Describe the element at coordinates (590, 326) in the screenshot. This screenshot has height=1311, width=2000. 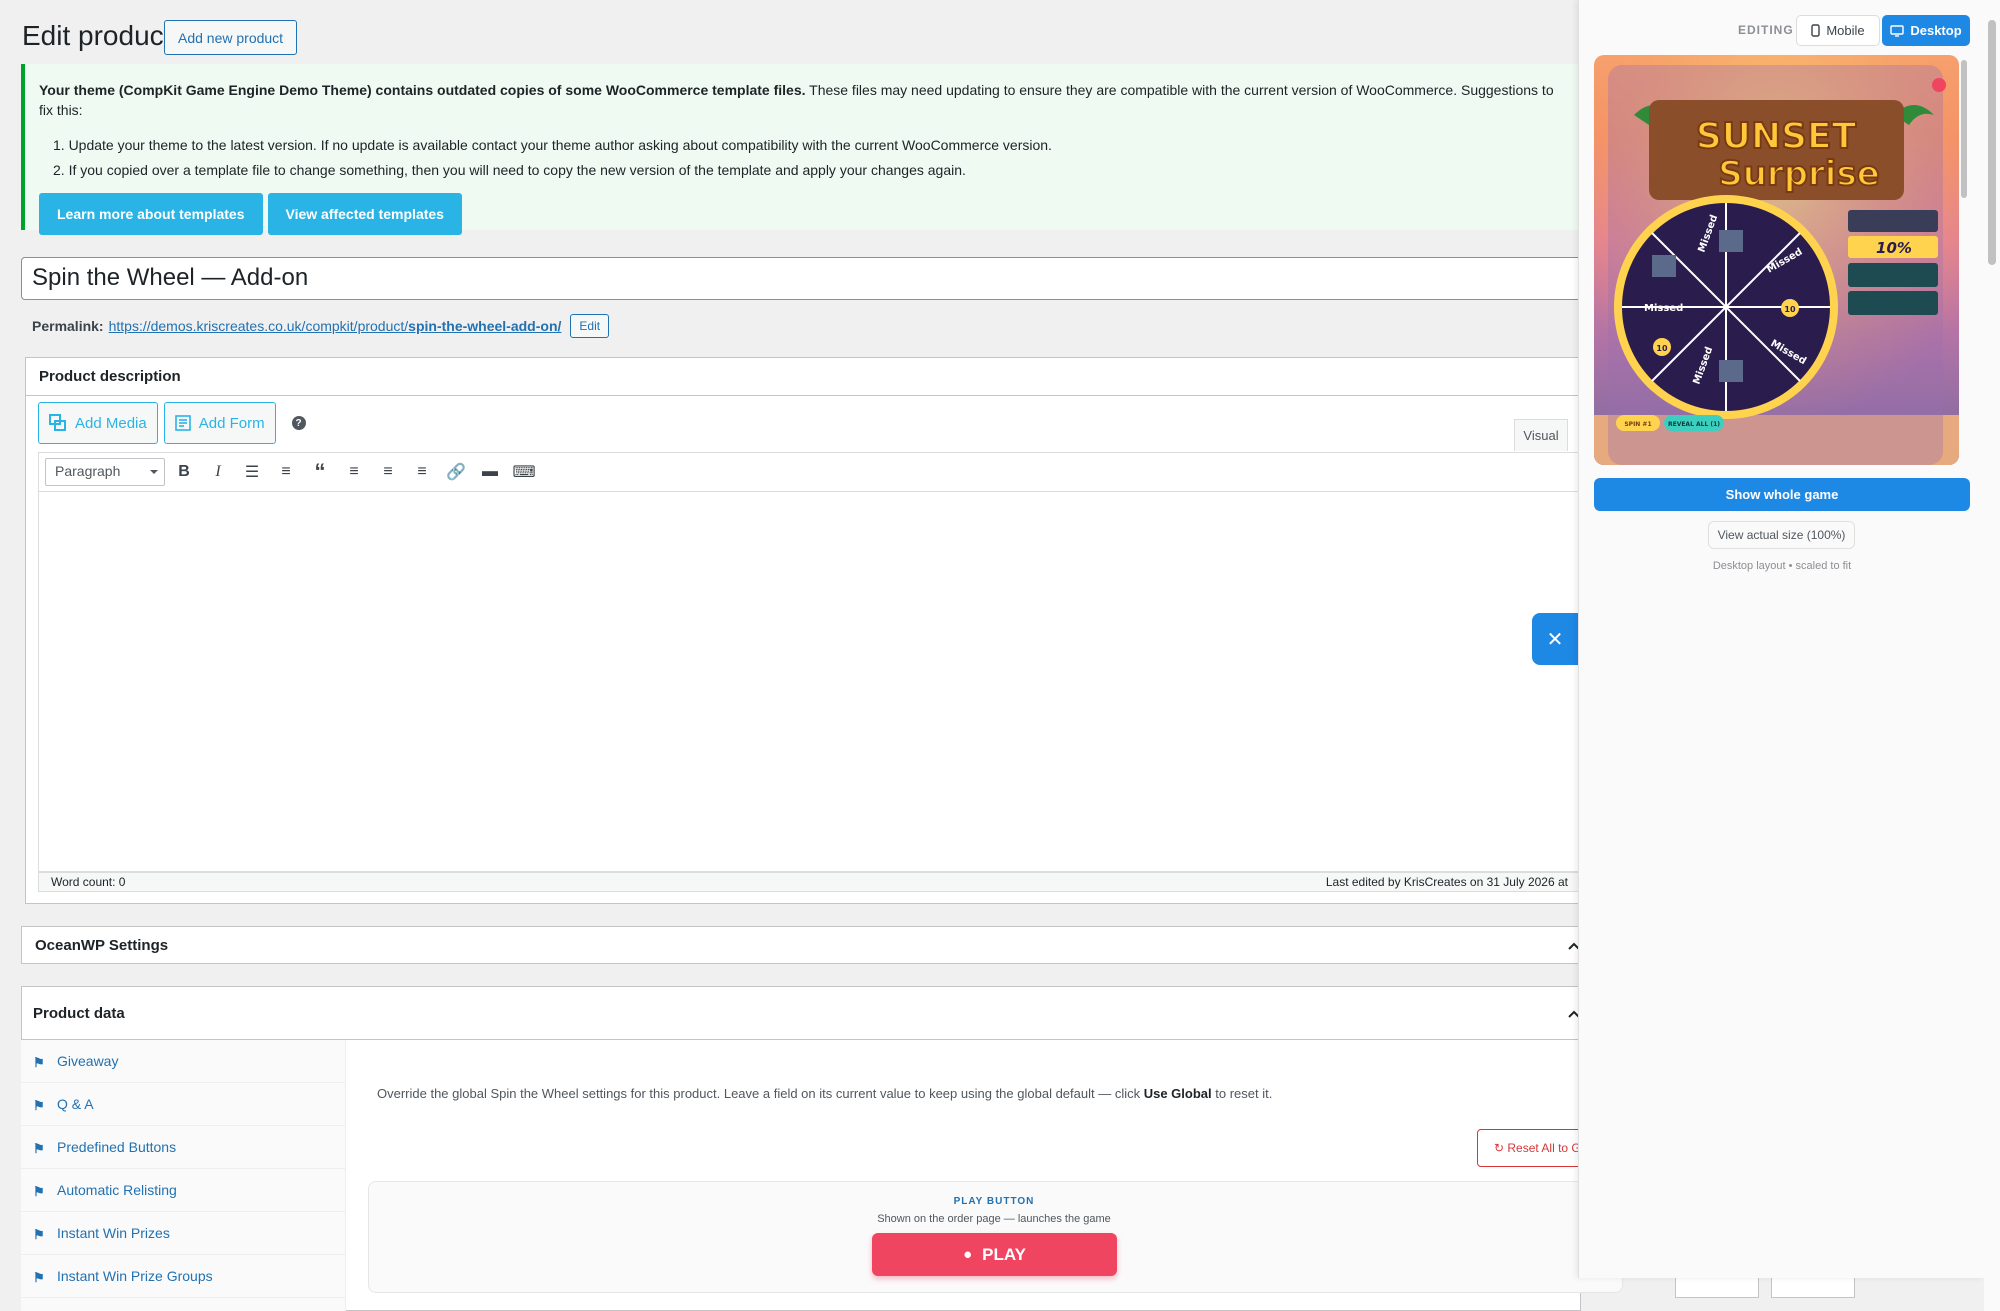
I see `permalink-edit-button: Edit` at that location.